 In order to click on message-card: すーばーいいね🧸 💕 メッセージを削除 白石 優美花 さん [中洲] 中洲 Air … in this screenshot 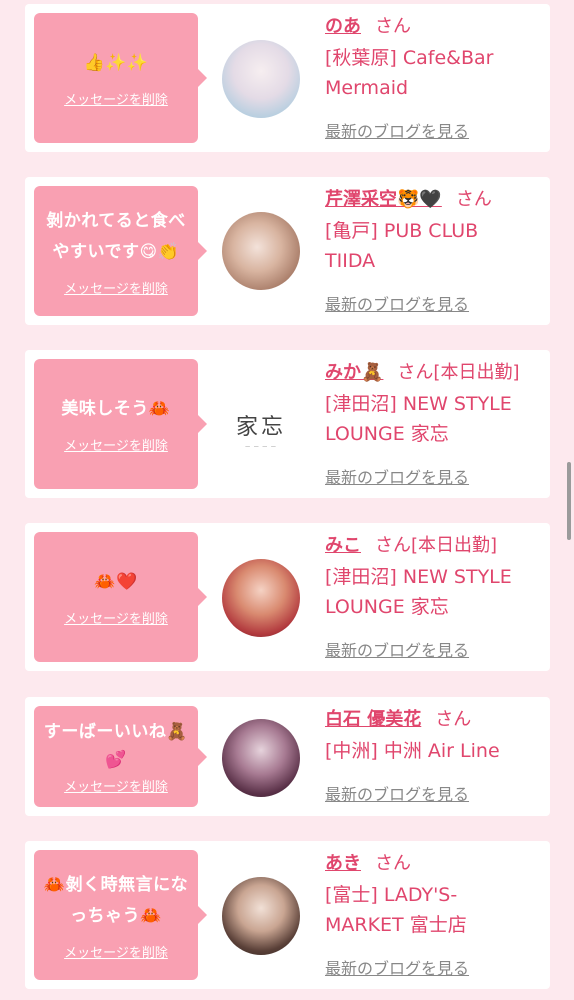, I will do `click(287, 756)`.